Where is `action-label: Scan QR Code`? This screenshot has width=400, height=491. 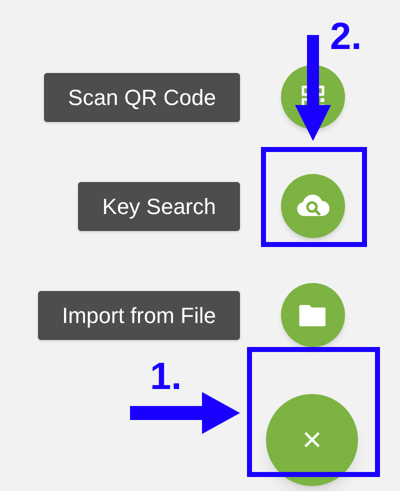
action-label: Scan QR Code is located at coordinates (142, 97).